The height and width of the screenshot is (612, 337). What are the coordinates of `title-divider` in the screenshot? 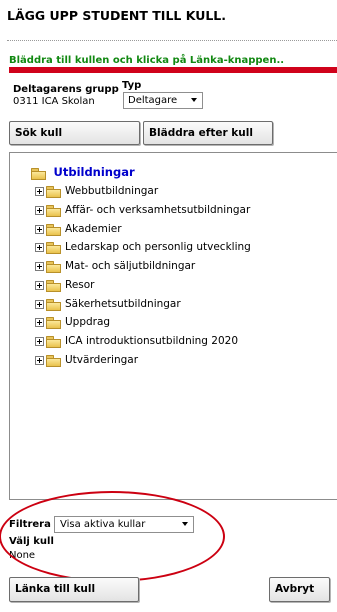 It's located at (172, 40).